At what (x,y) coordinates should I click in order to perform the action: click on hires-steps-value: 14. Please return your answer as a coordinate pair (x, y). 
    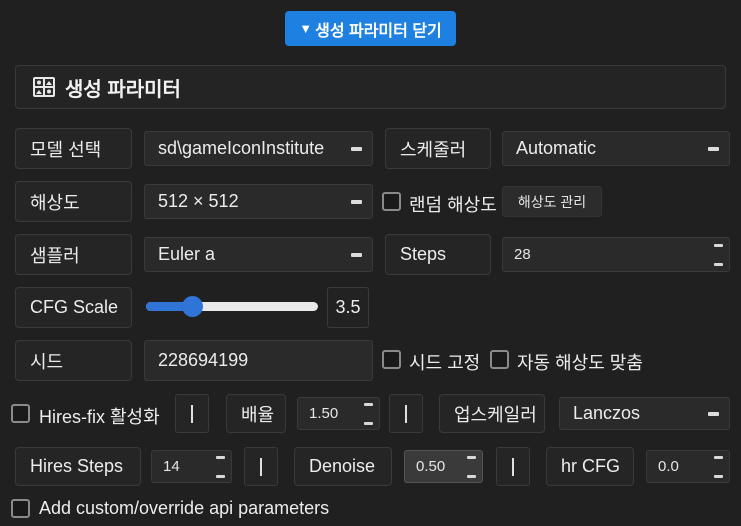
    Looking at the image, I should click on (171, 466).